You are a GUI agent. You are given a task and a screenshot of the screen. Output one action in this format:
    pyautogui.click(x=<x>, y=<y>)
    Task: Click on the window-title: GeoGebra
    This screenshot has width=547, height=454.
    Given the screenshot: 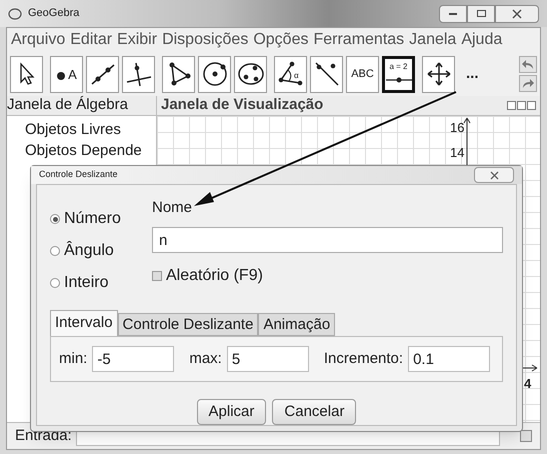 What is the action you would take?
    pyautogui.click(x=54, y=14)
    